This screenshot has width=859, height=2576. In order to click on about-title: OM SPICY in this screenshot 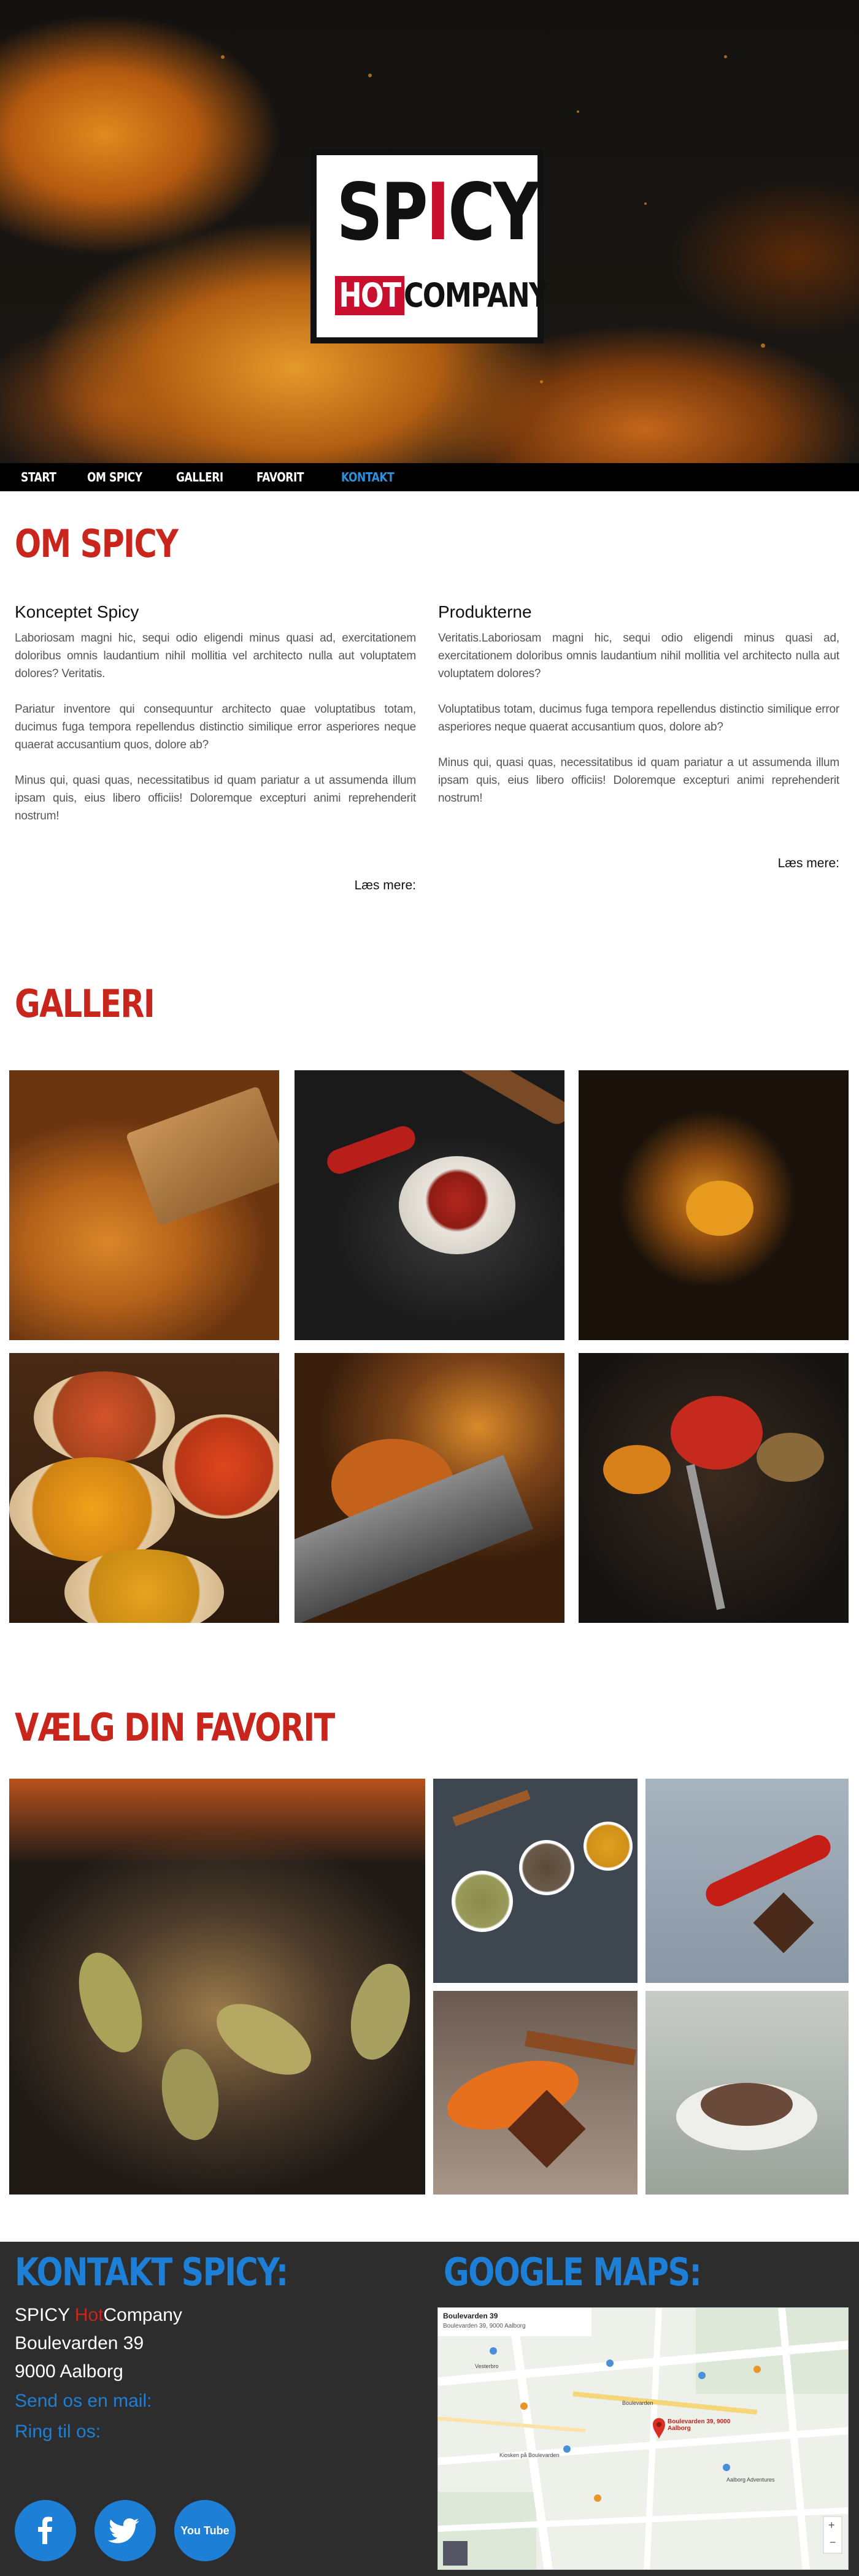, I will do `click(97, 543)`.